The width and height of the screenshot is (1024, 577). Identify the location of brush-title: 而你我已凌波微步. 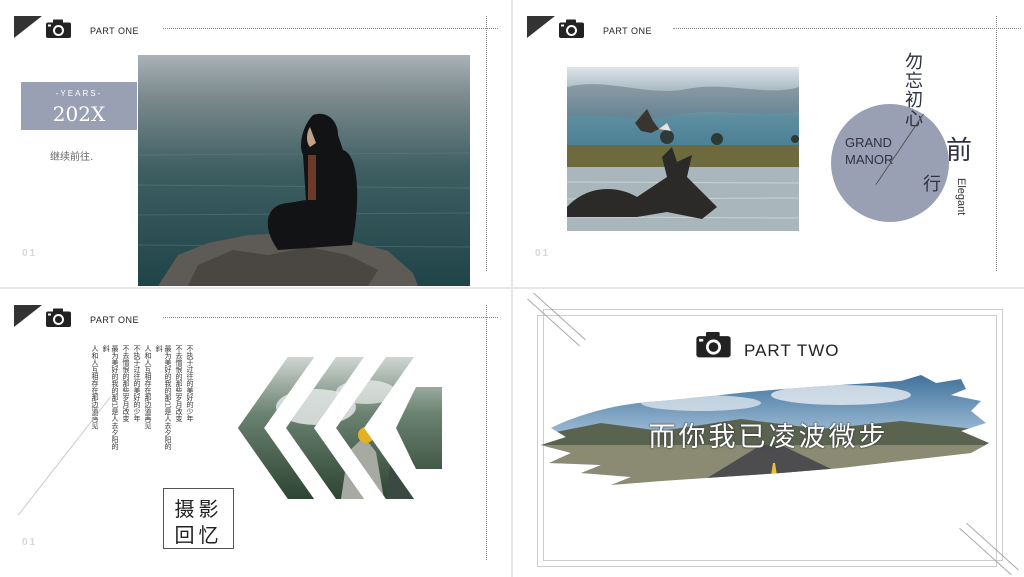
(768, 437).